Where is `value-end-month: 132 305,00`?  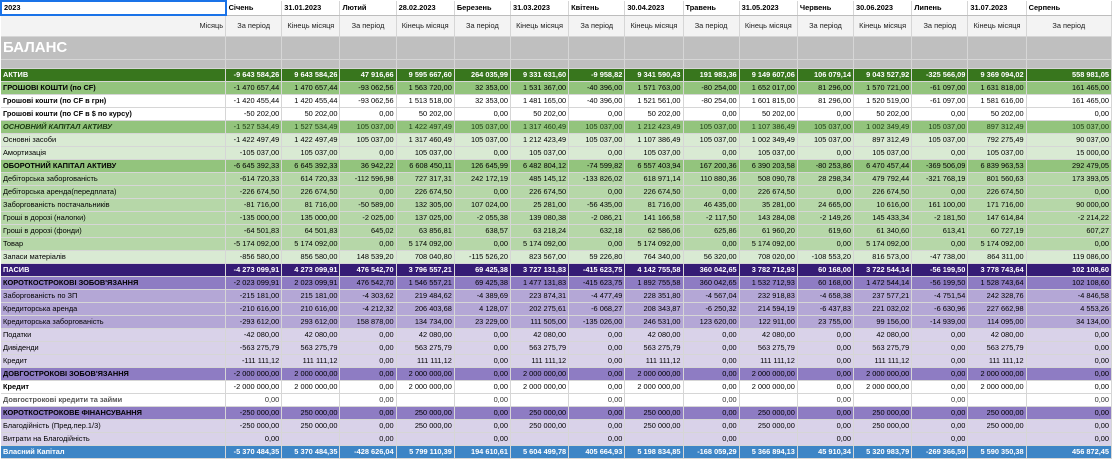
value-end-month: 132 305,00 is located at coordinates (425, 205).